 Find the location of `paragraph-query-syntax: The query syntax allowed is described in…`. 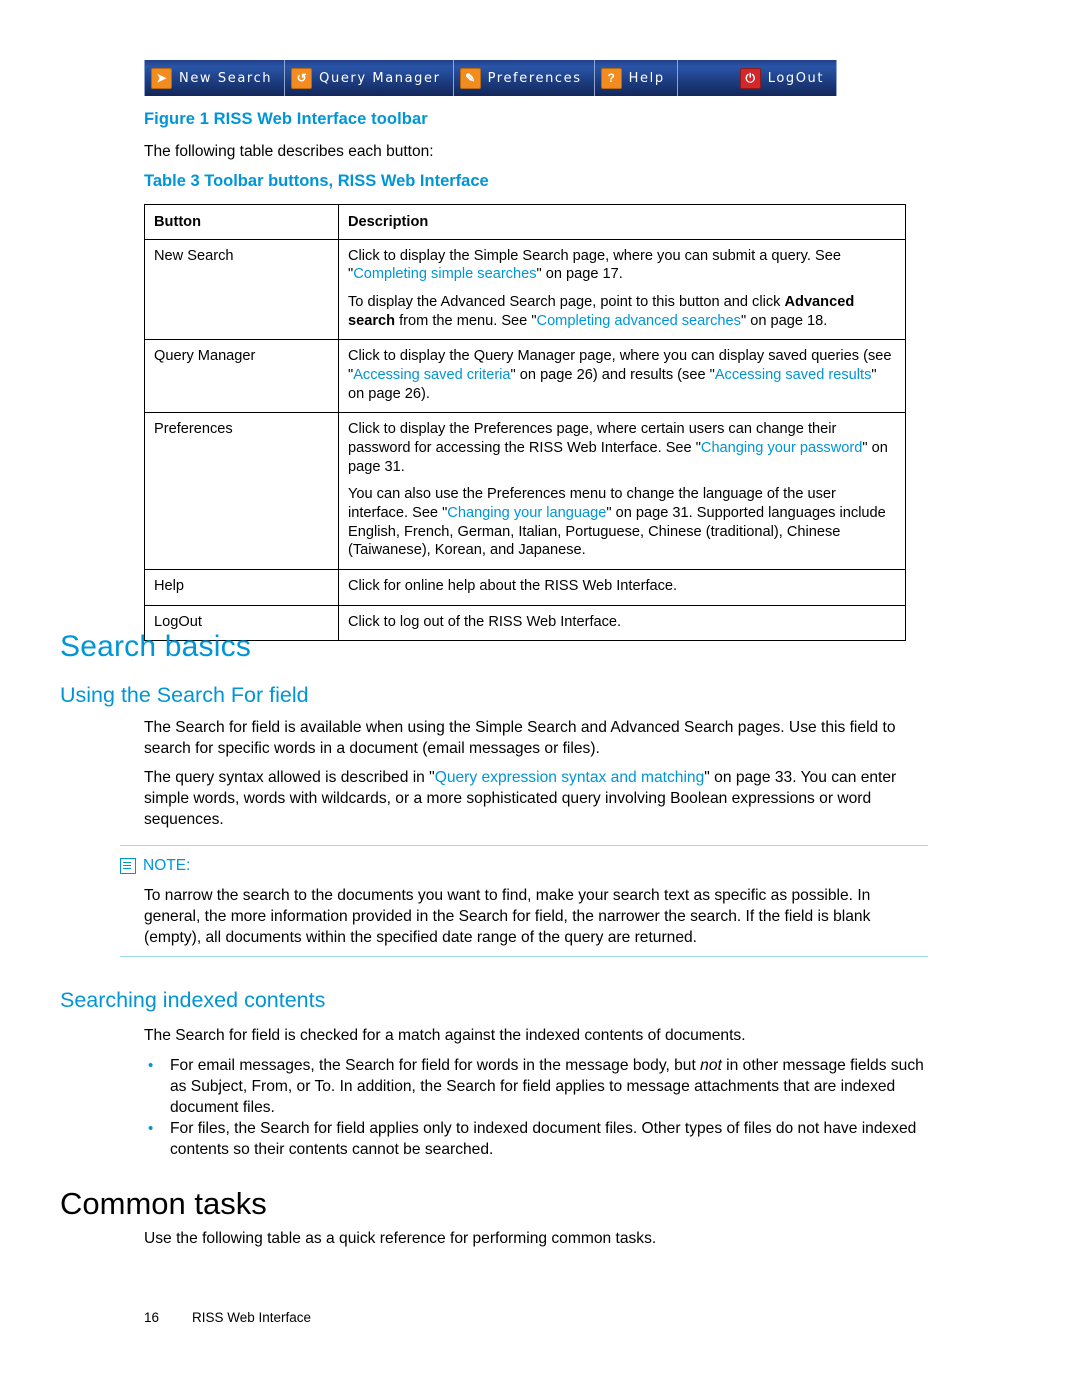

paragraph-query-syntax: The query syntax allowed is described in… is located at coordinates (536, 799).